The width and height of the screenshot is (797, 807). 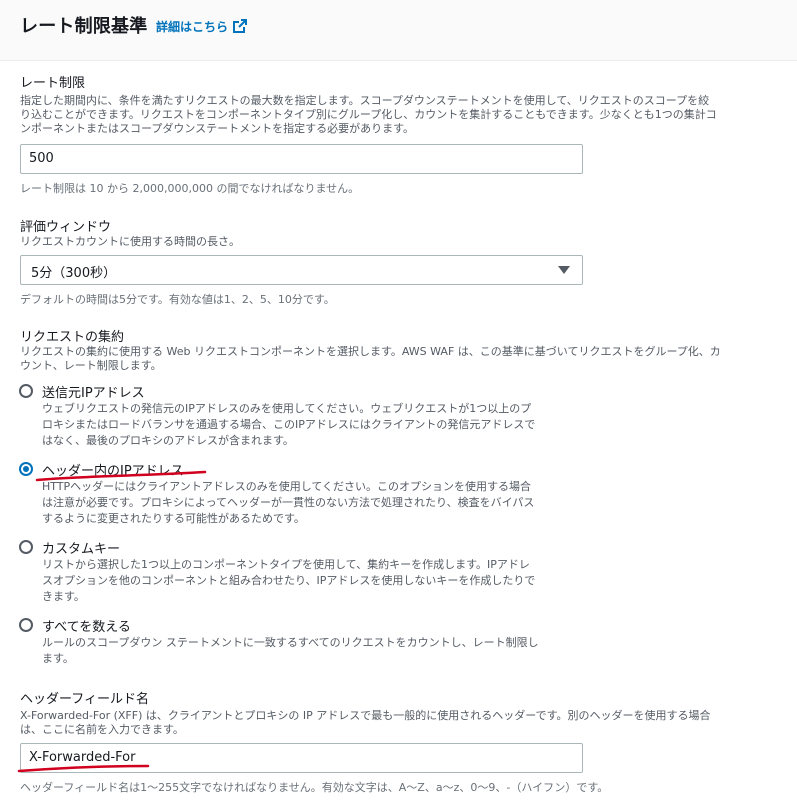 I want to click on aggregation-label: リクエストの集約, so click(x=72, y=337).